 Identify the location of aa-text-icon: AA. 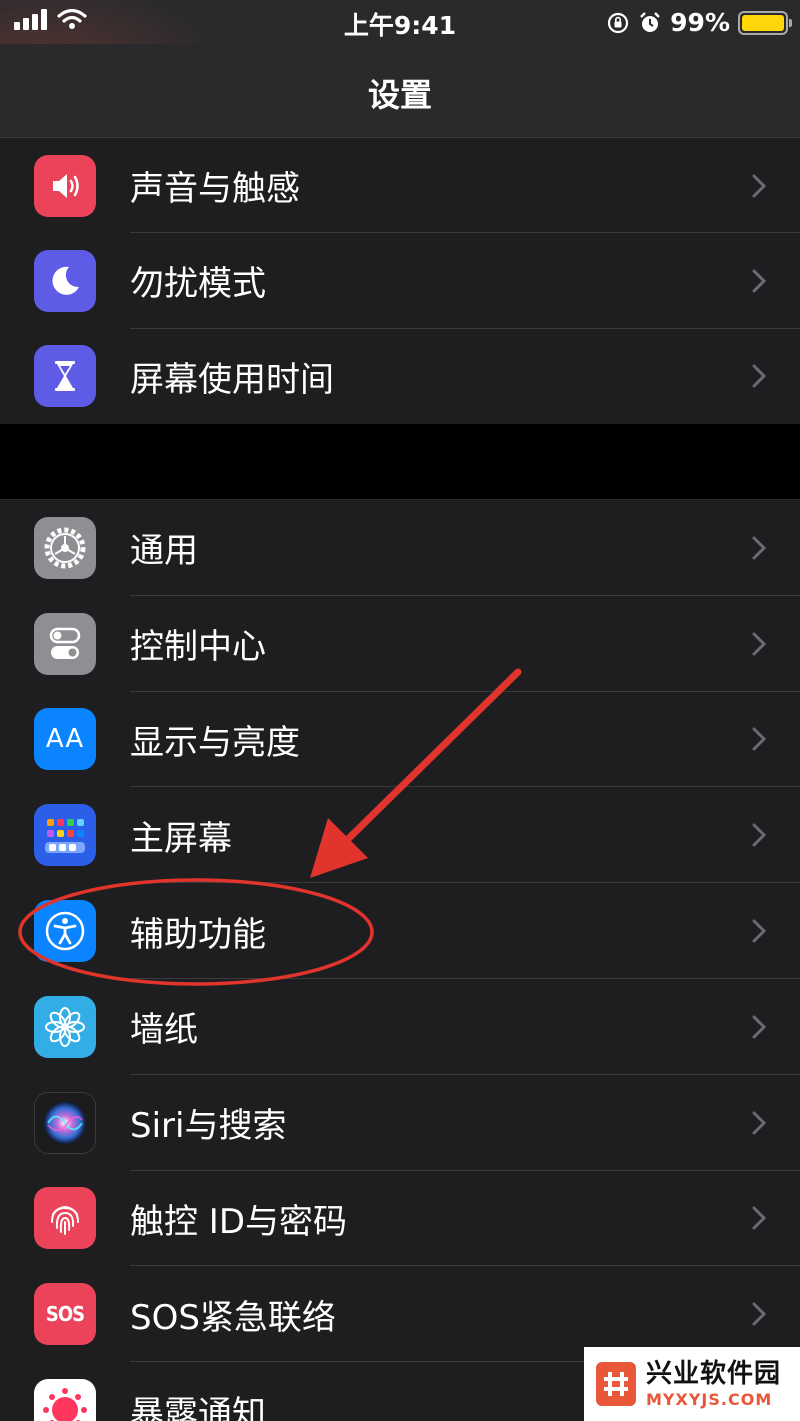
(65, 739).